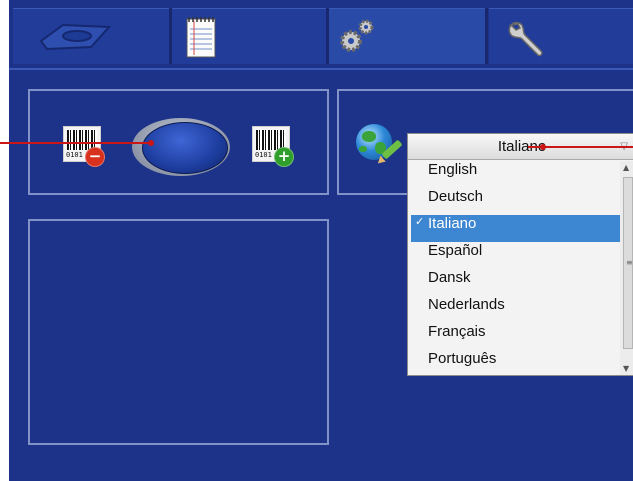 This screenshot has width=633, height=481. Describe the element at coordinates (514, 282) in the screenshot. I see `language-option-dansk: Dansk` at that location.